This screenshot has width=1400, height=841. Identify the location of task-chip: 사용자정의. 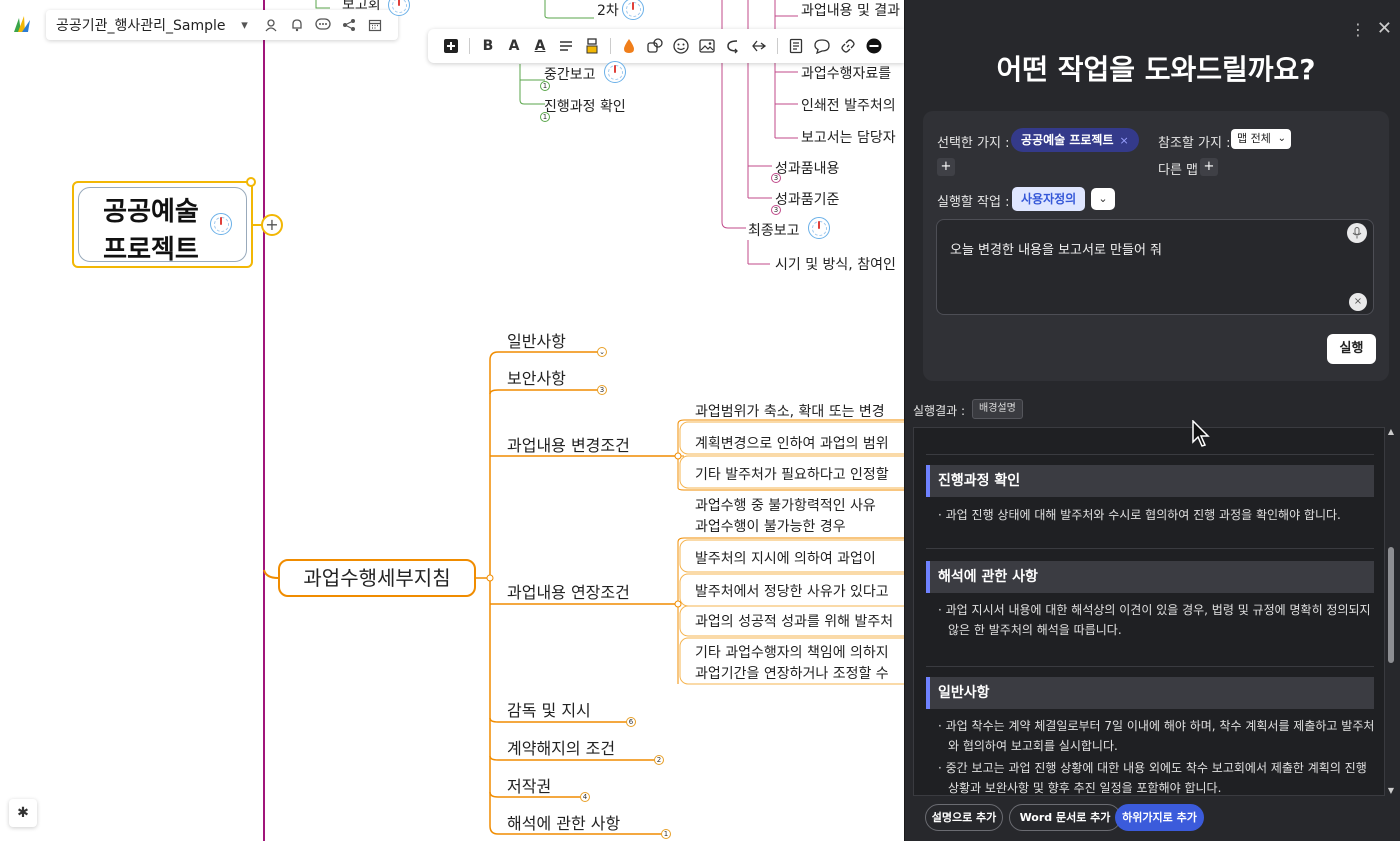
(1049, 199).